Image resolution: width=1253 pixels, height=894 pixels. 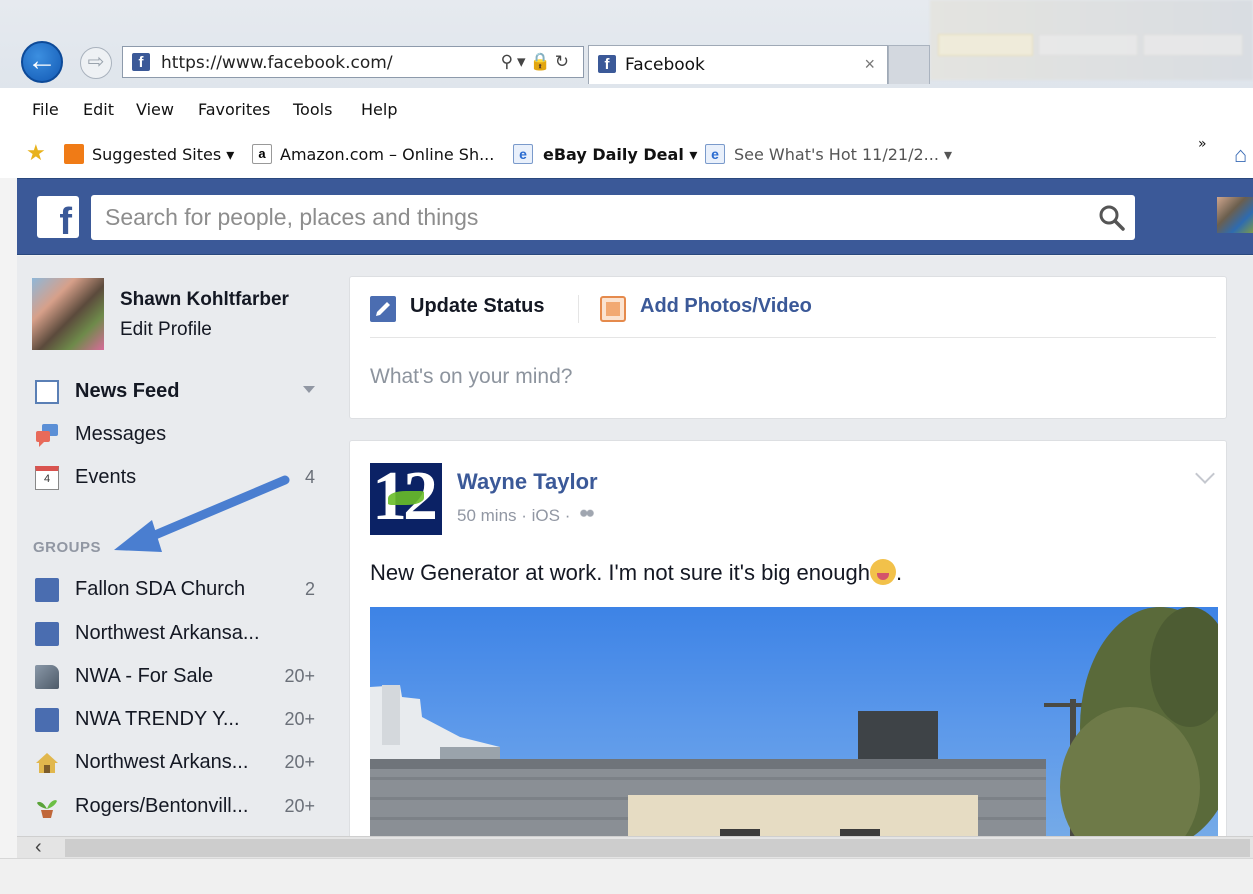 What do you see at coordinates (379, 109) in the screenshot?
I see `menu-help: Help` at bounding box center [379, 109].